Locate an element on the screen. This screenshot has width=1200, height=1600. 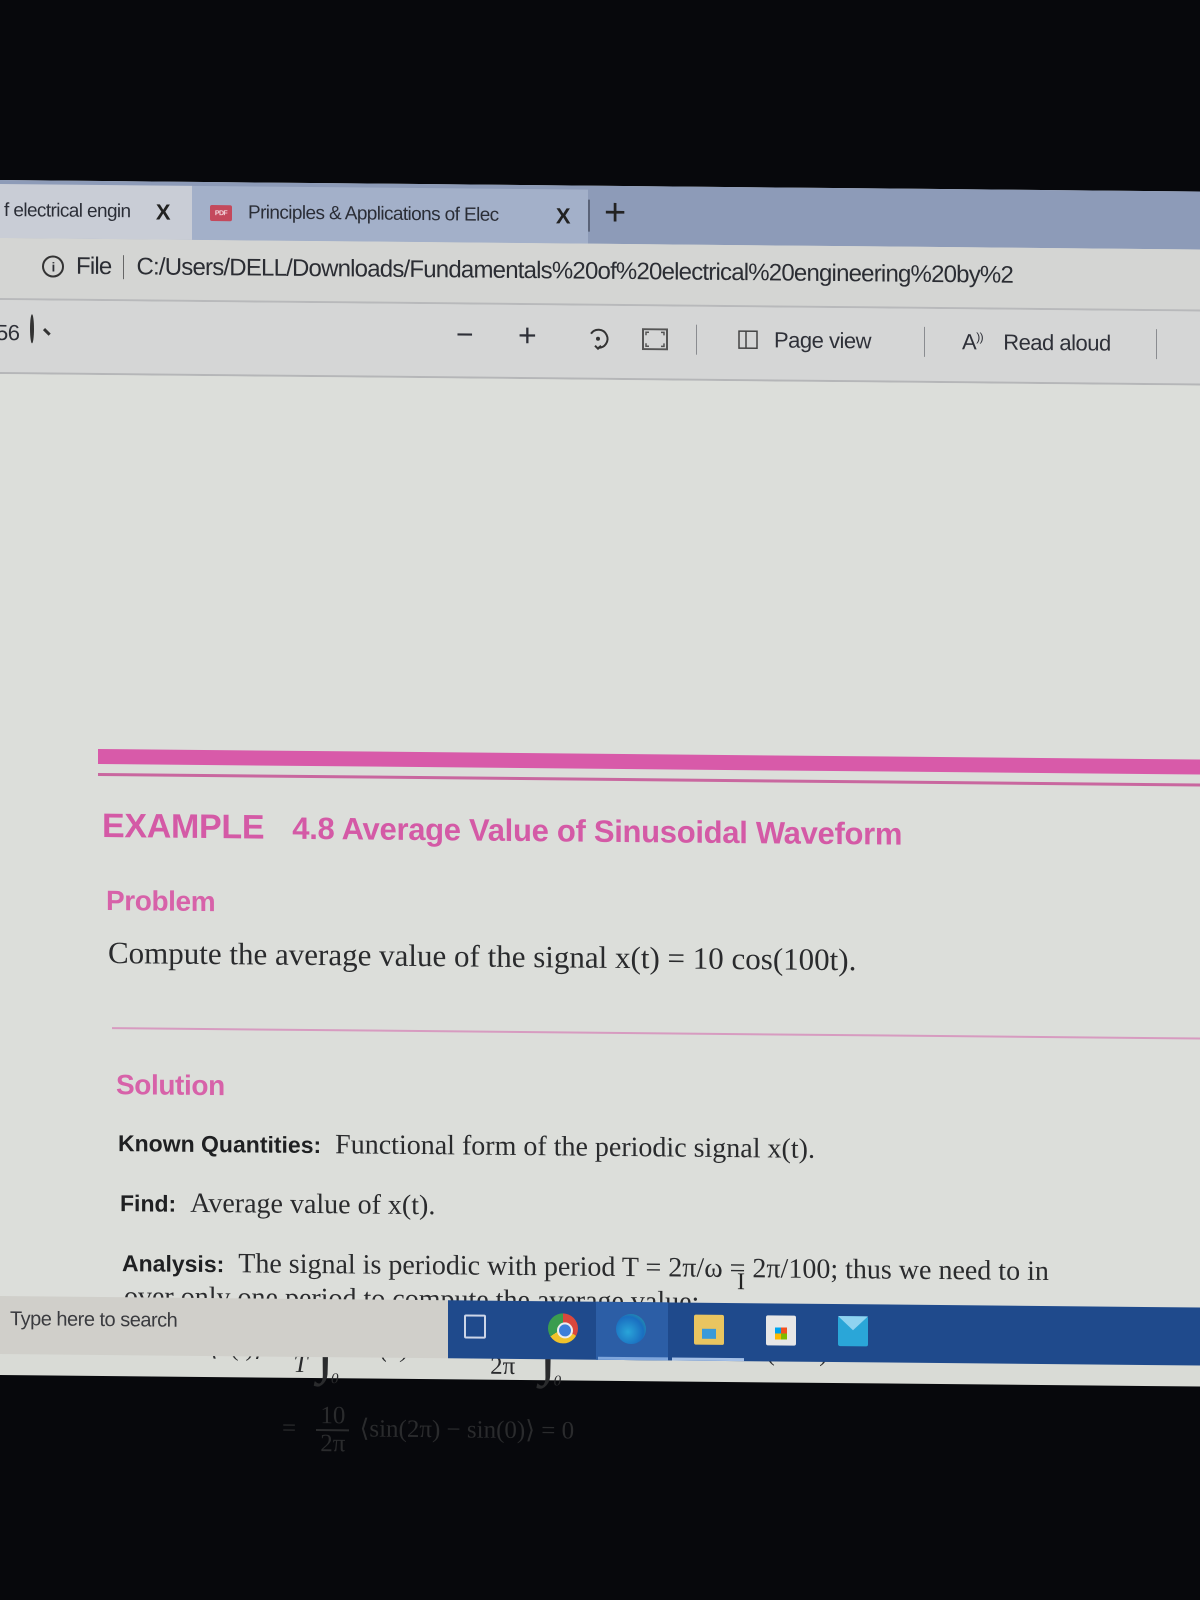
page-view-icon is located at coordinates (748, 340).